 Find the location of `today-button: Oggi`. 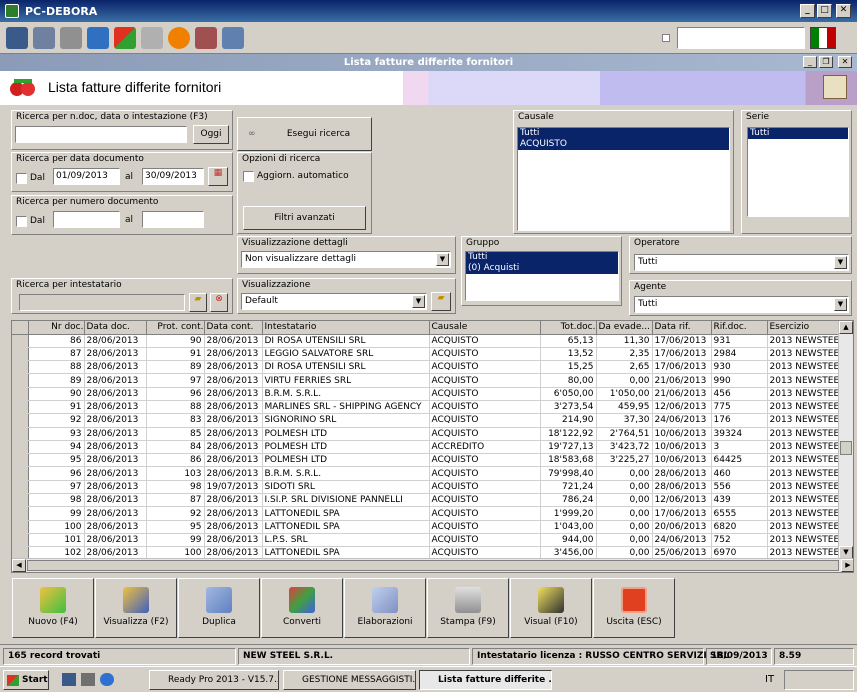

today-button: Oggi is located at coordinates (211, 134).